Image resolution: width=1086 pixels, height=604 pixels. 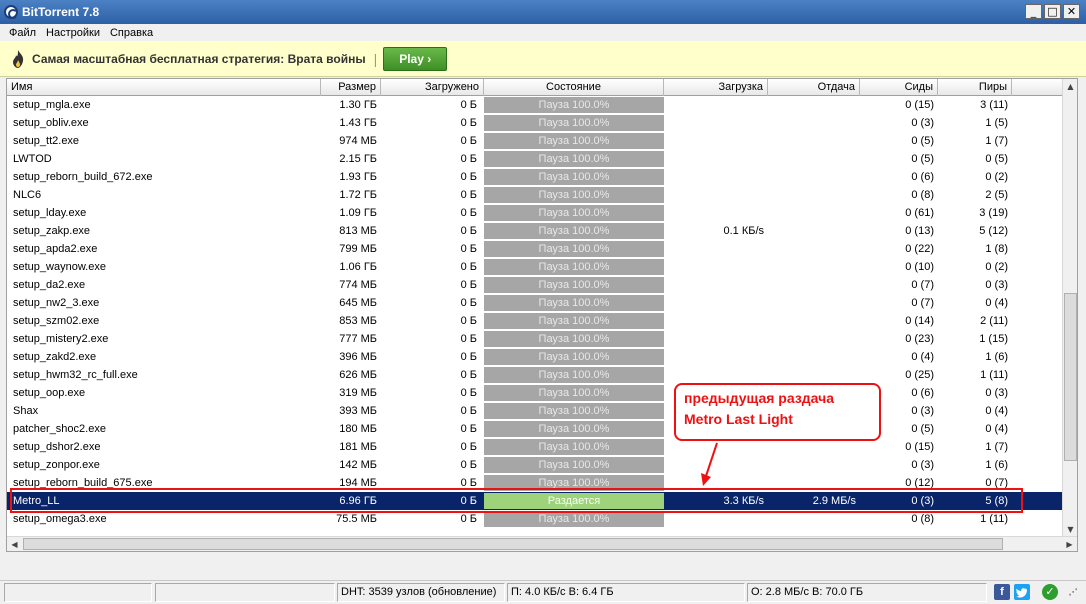 What do you see at coordinates (1052, 11) in the screenshot?
I see `maximize-button: □` at bounding box center [1052, 11].